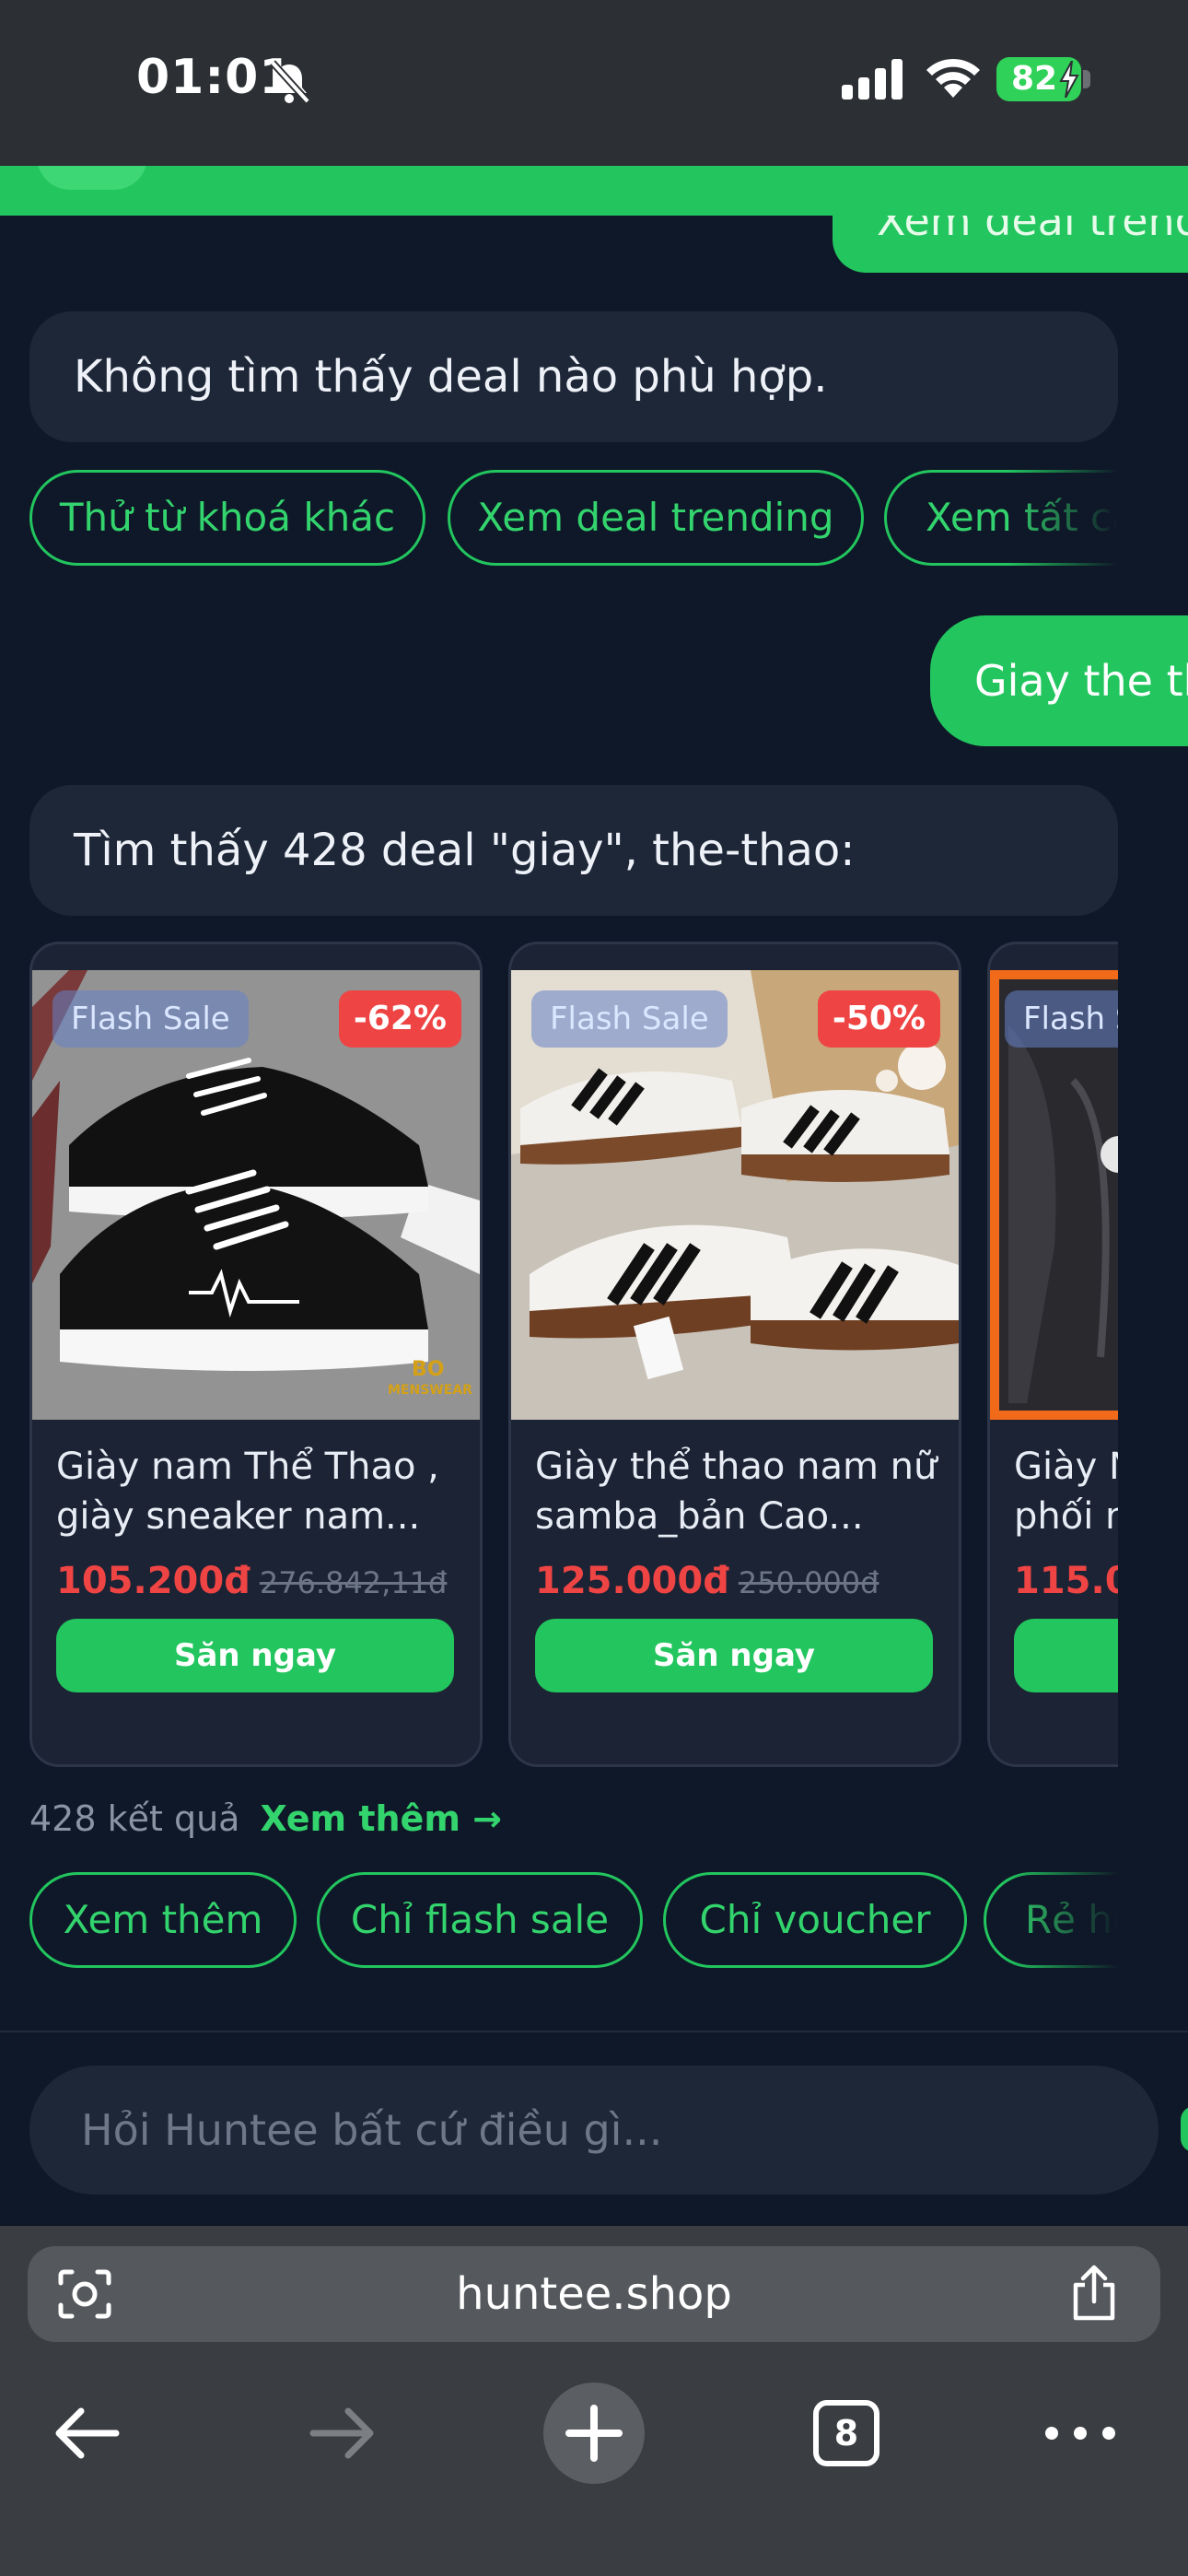 Image resolution: width=1188 pixels, height=2576 pixels. I want to click on battery-cap, so click(1086, 79).